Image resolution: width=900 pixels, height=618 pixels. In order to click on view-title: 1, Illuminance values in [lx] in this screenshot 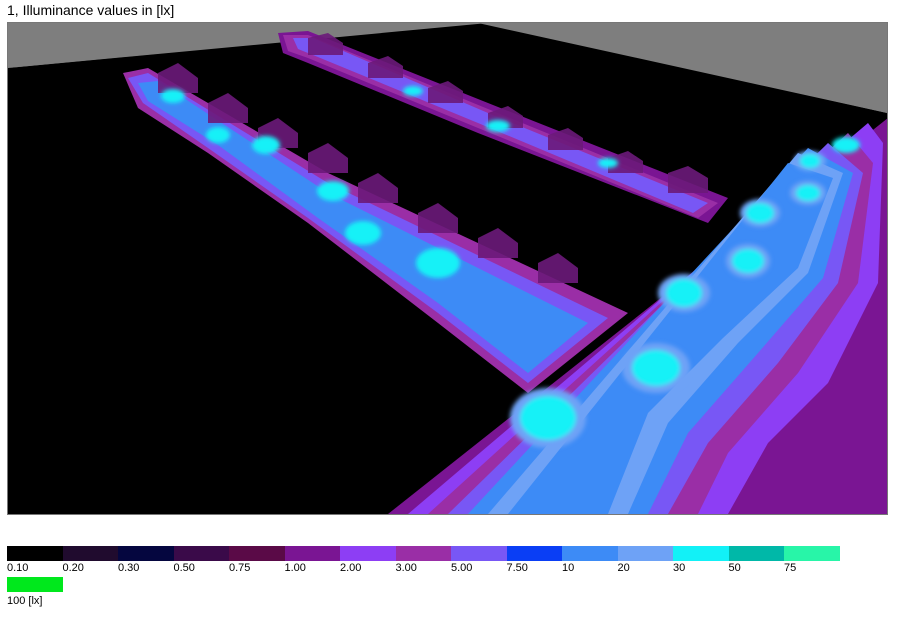, I will do `click(91, 10)`.